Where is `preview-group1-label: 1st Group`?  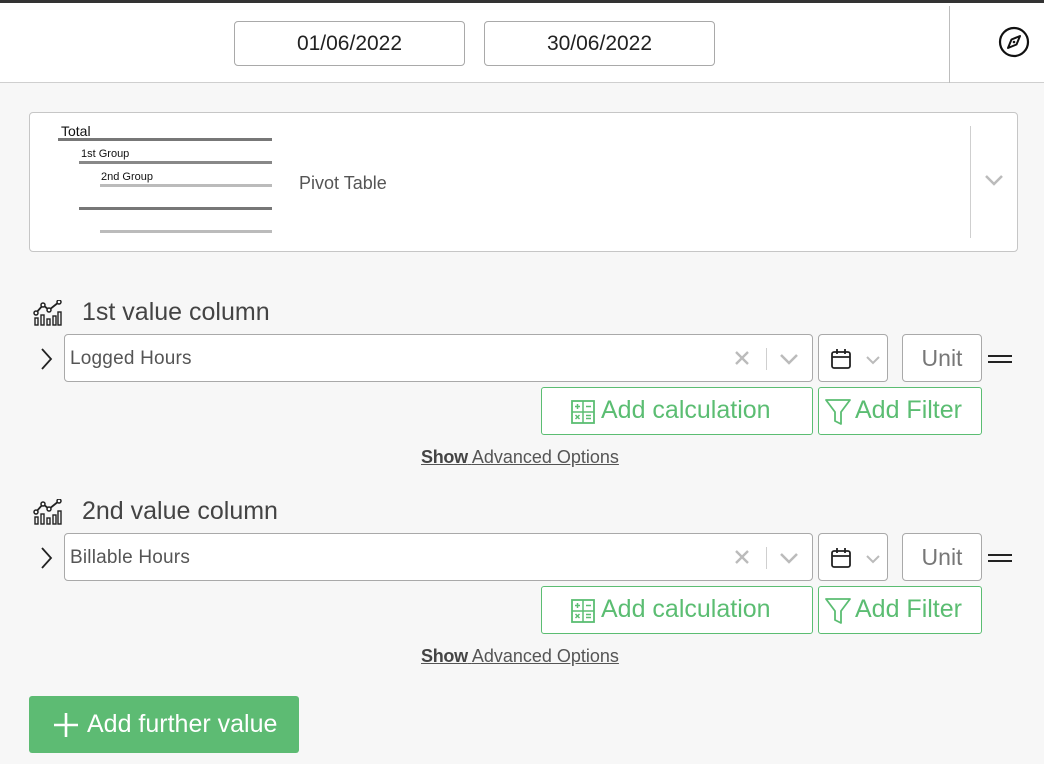
preview-group1-label: 1st Group is located at coordinates (105, 154).